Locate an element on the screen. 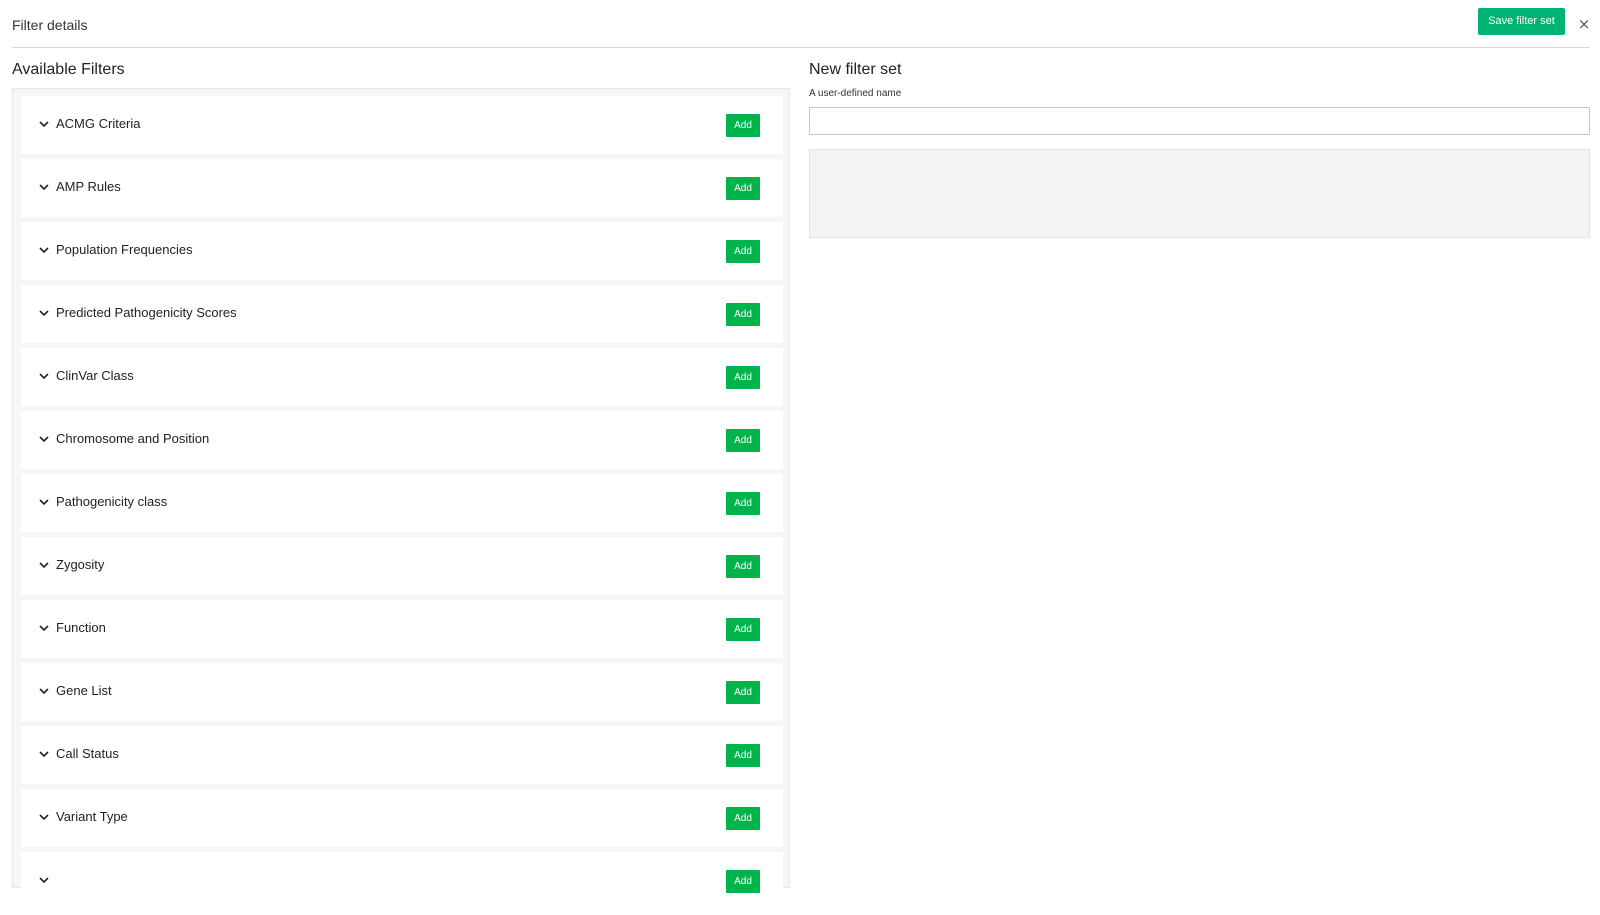  filter-label: Call Status is located at coordinates (87, 753).